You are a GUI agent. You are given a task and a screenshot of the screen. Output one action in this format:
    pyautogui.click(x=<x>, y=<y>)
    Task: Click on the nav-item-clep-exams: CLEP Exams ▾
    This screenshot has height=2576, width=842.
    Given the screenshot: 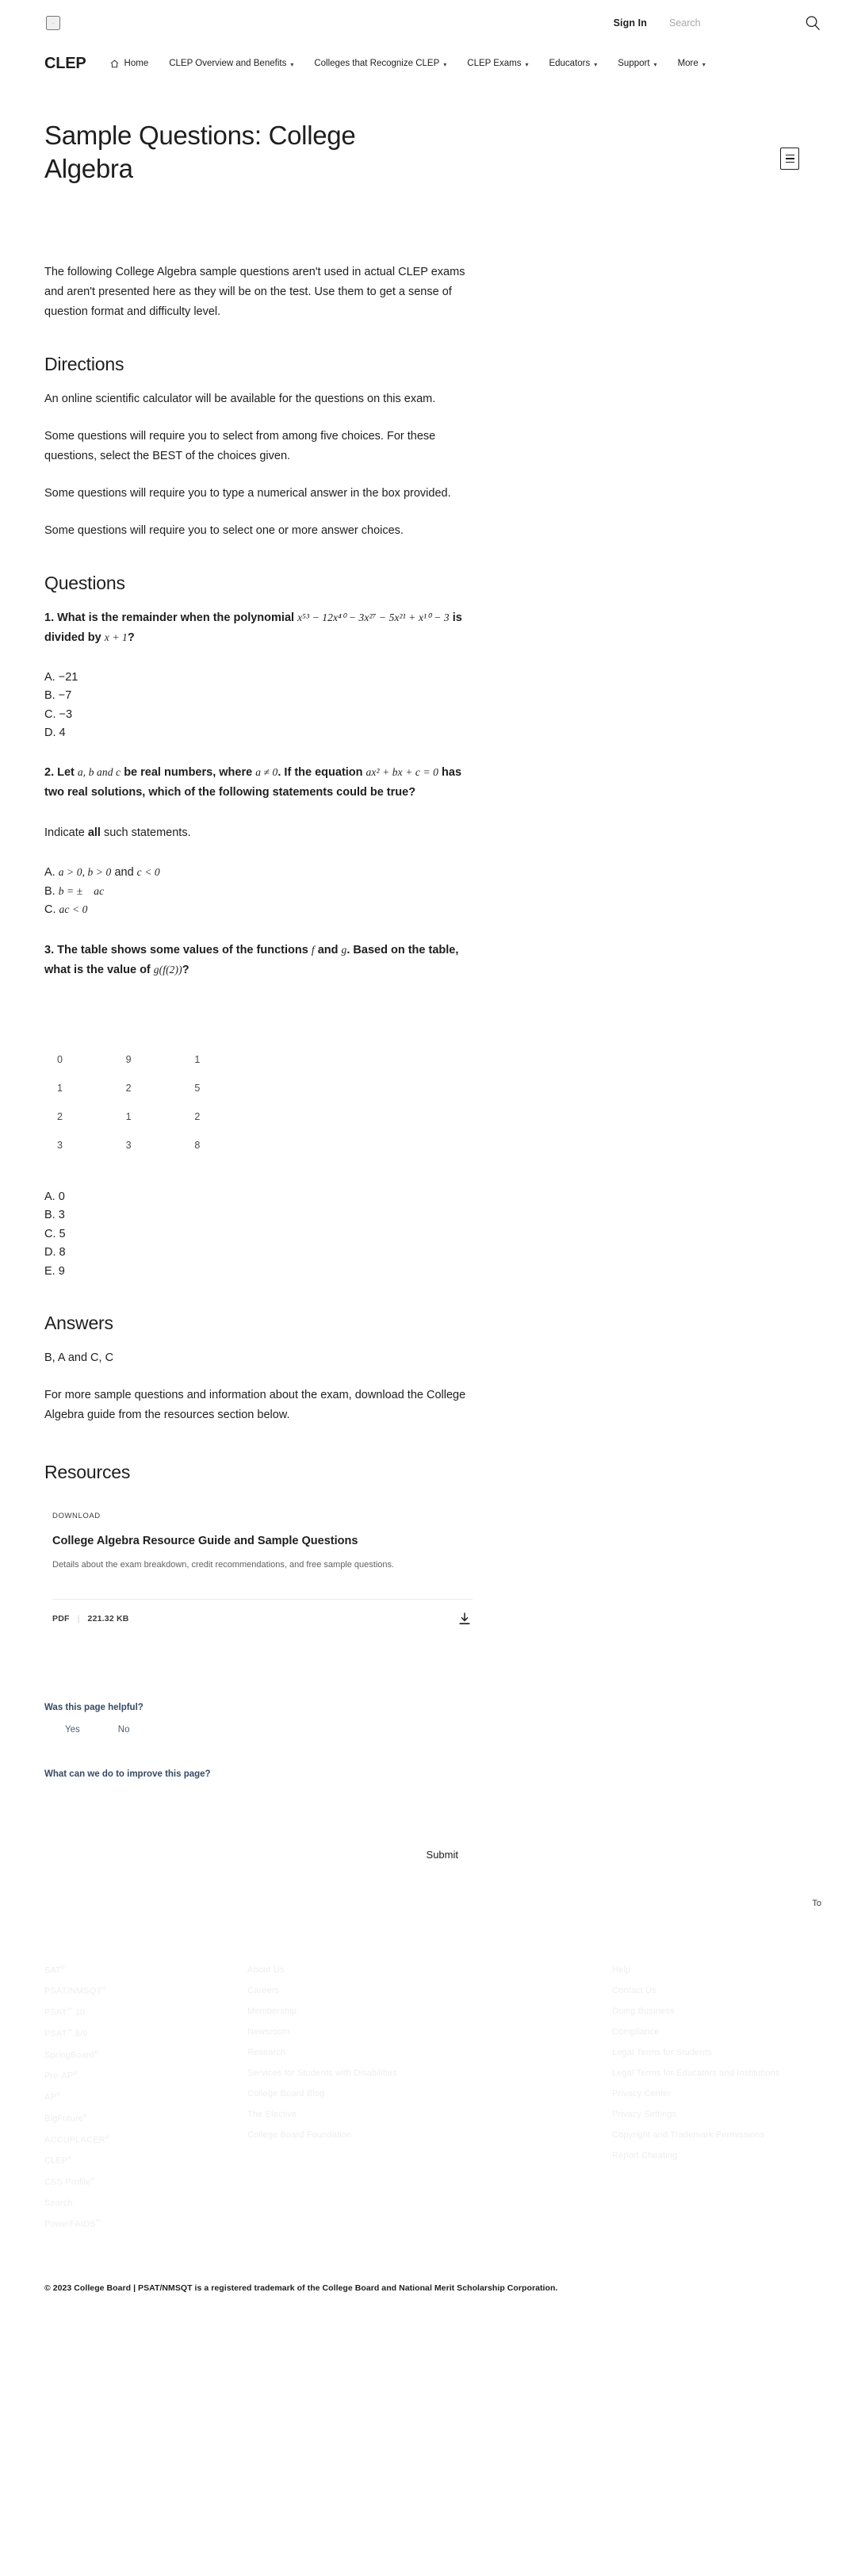 What is the action you would take?
    pyautogui.click(x=497, y=63)
    